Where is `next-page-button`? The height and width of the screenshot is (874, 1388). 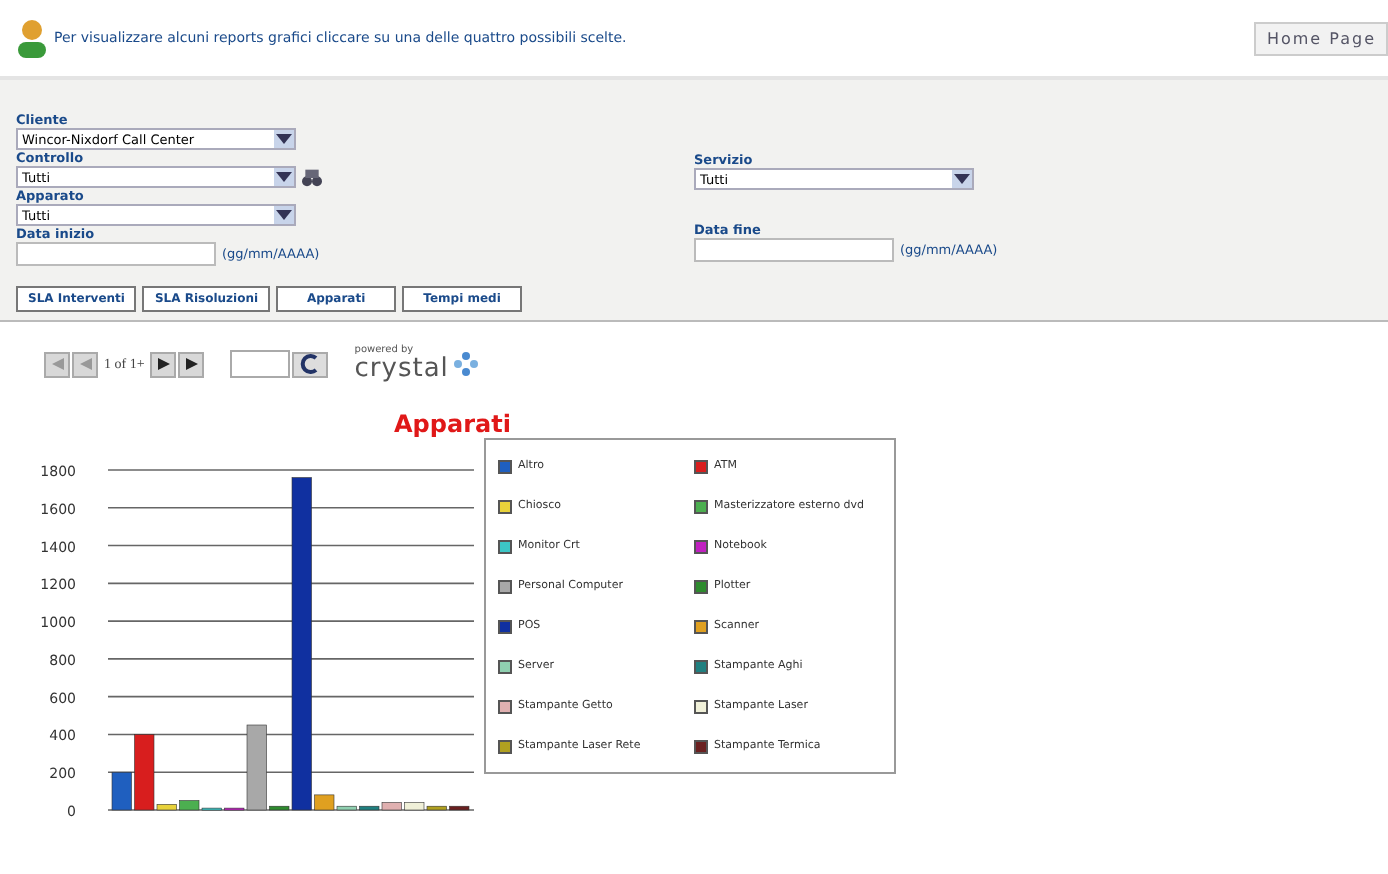 next-page-button is located at coordinates (163, 364).